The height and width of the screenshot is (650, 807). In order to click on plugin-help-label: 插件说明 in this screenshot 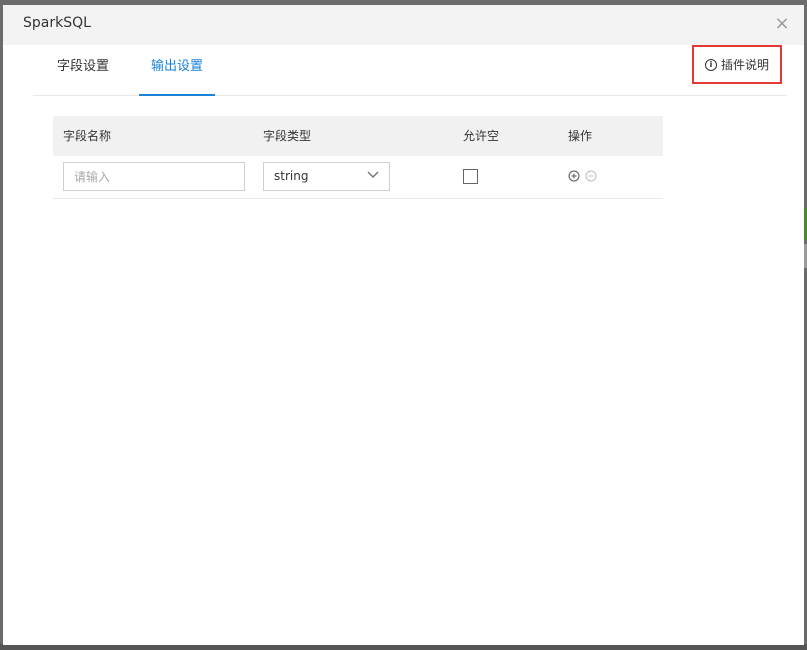, I will do `click(744, 65)`.